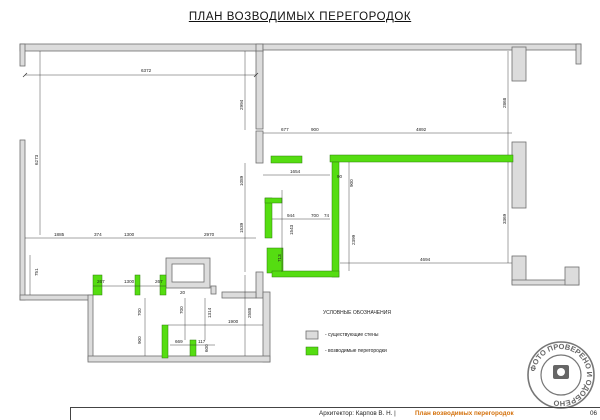  What do you see at coordinates (504, 218) in the screenshot?
I see `dim-3369: 3369` at bounding box center [504, 218].